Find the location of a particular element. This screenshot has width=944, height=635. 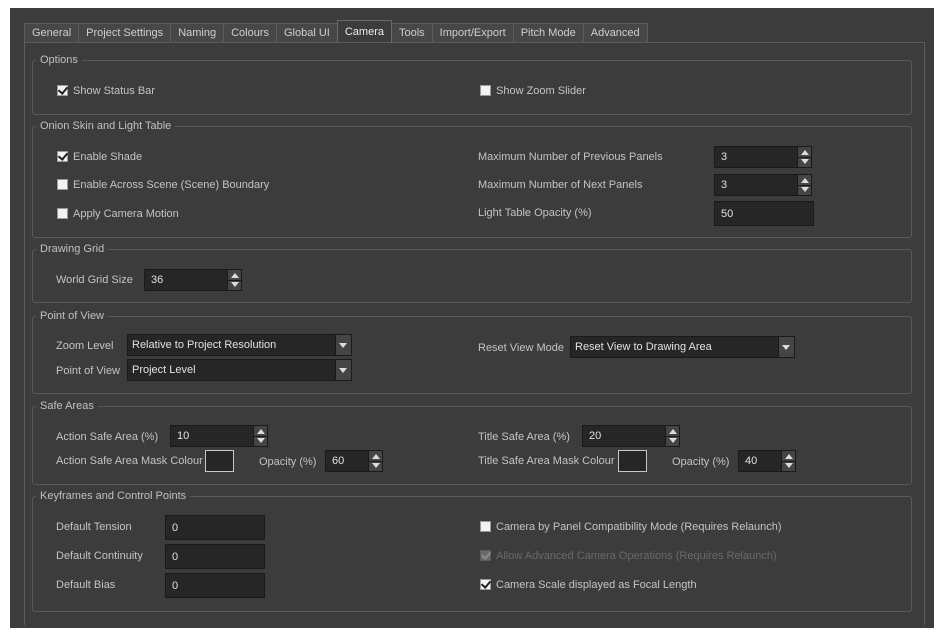

title-safe-area-label: Title Safe Area (%) is located at coordinates (524, 437).